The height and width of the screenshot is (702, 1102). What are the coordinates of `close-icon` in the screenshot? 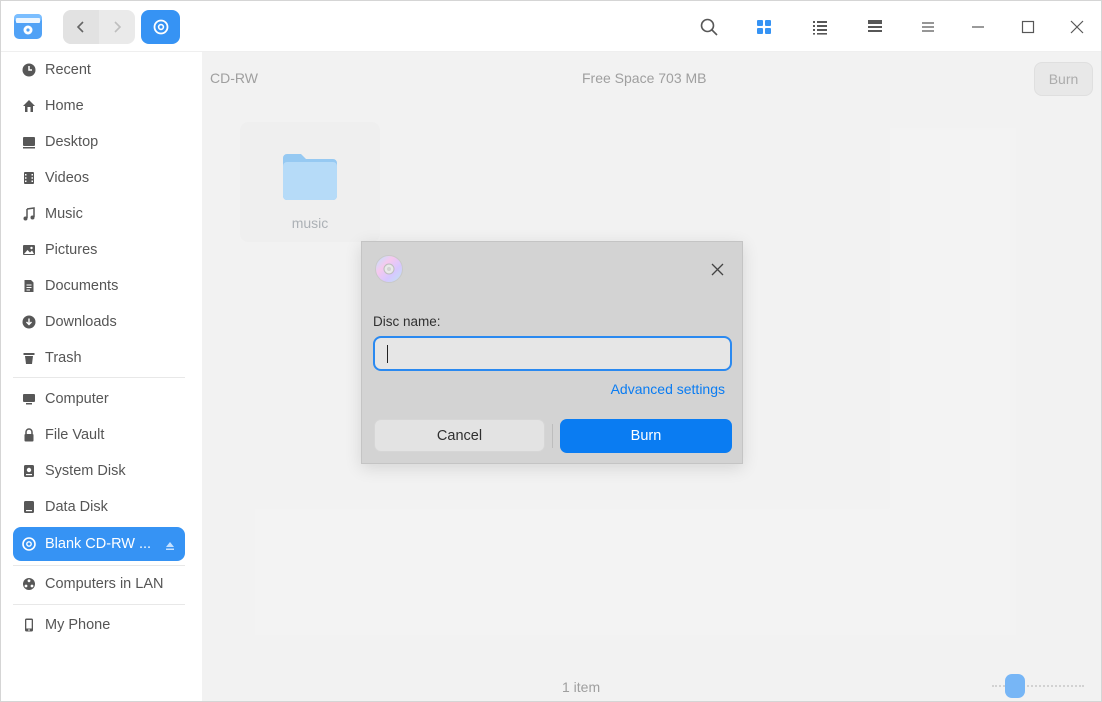 It's located at (717, 269).